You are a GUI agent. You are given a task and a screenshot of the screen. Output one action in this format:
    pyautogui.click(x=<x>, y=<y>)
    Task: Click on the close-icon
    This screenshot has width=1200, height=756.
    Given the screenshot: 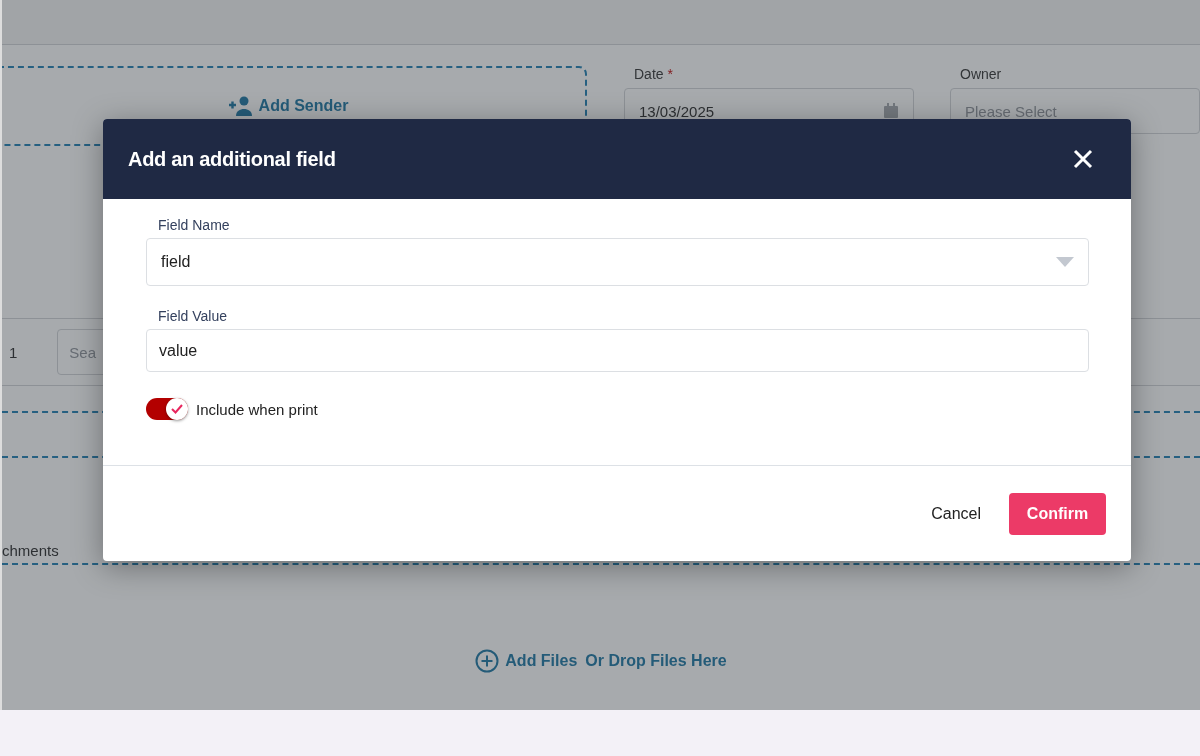 What is the action you would take?
    pyautogui.click(x=1083, y=159)
    